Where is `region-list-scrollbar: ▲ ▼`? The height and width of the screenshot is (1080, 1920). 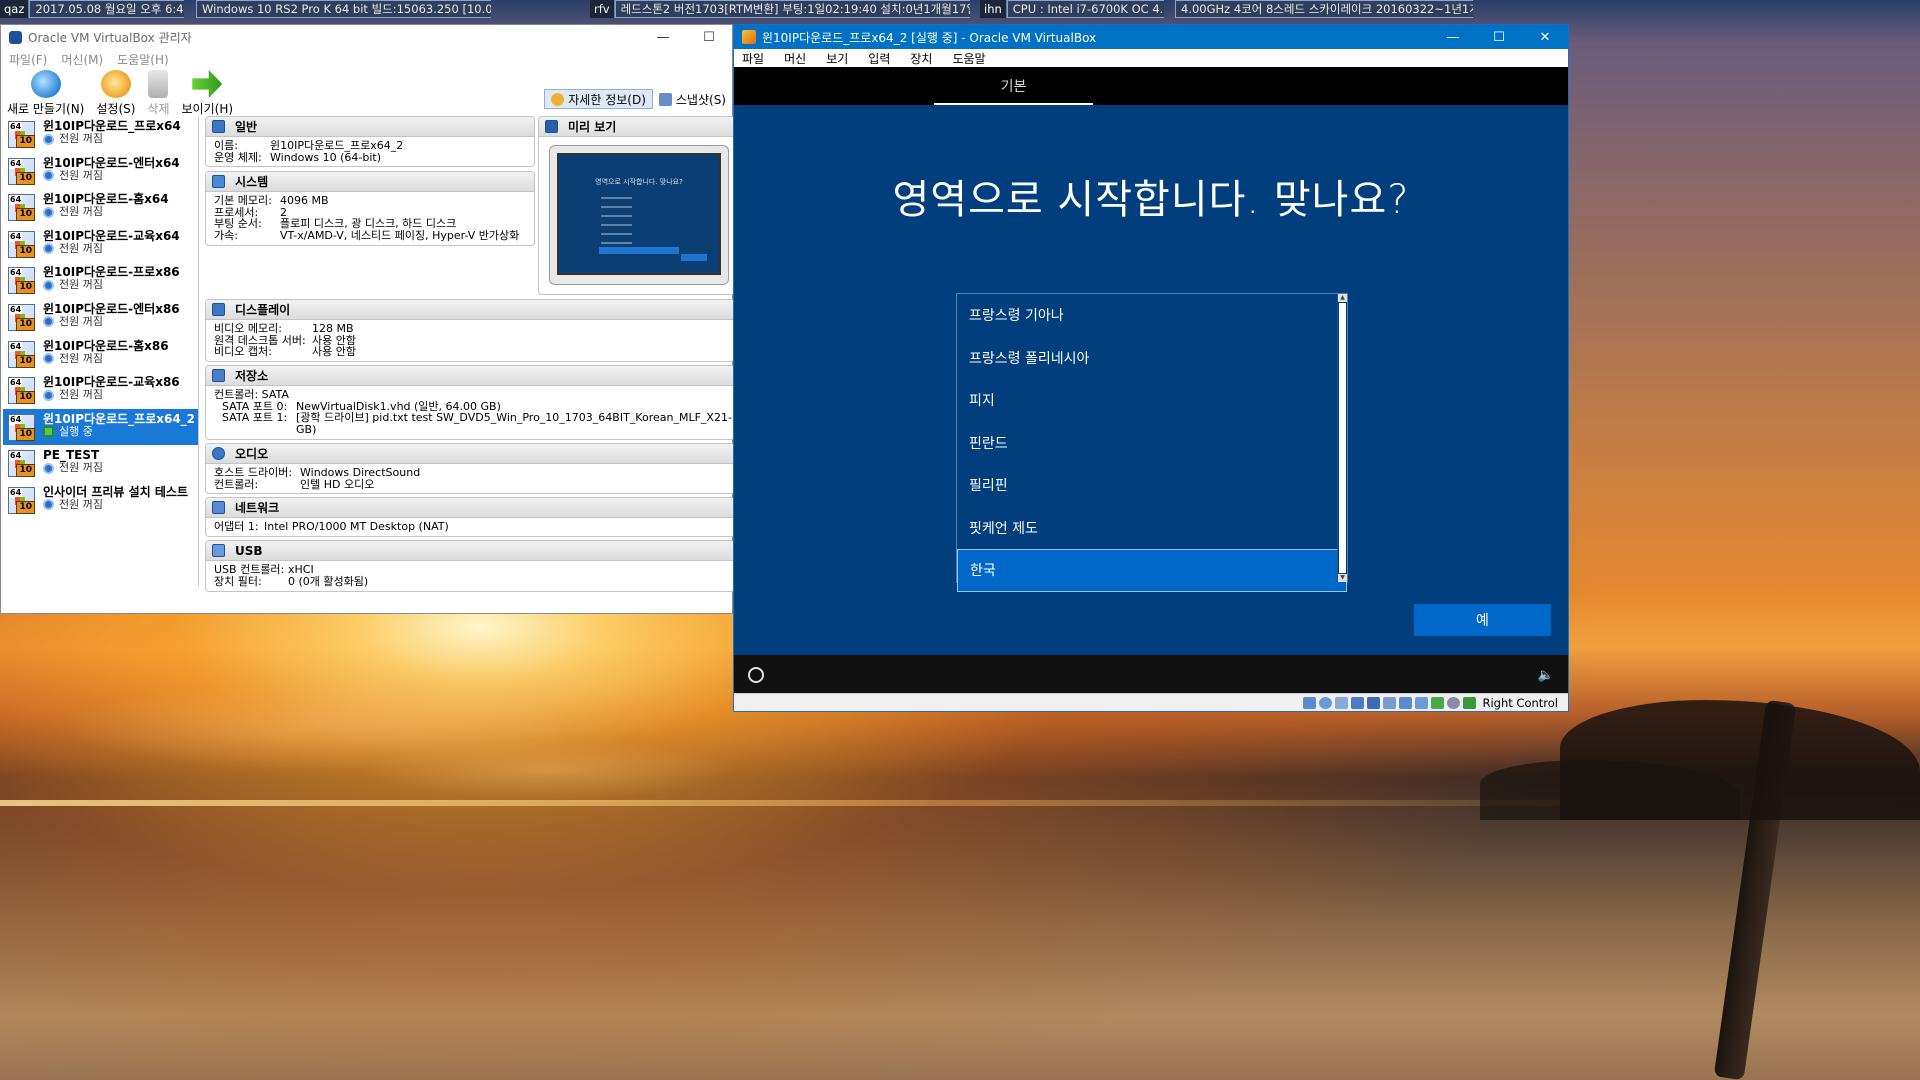
region-list-scrollbar: ▲ ▼ is located at coordinates (1342, 438).